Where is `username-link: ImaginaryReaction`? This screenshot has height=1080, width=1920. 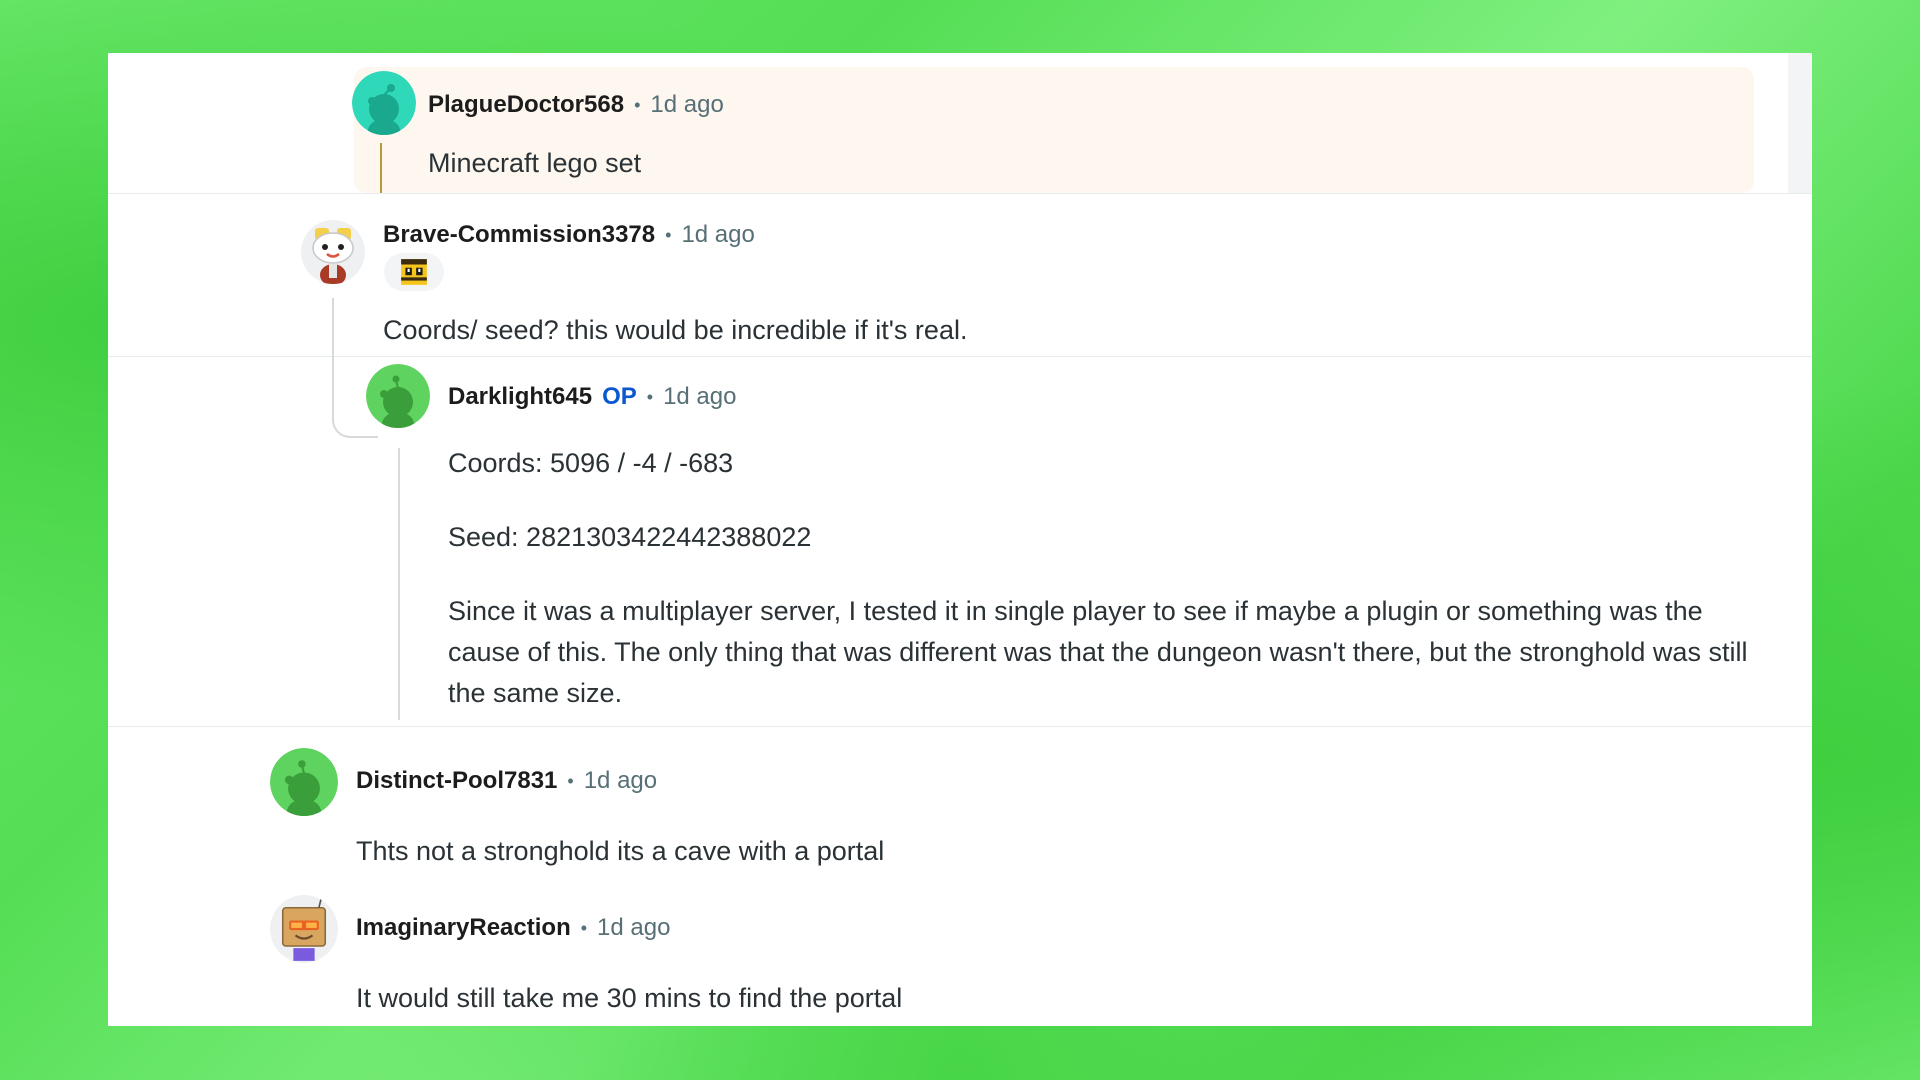 username-link: ImaginaryReaction is located at coordinates (463, 928).